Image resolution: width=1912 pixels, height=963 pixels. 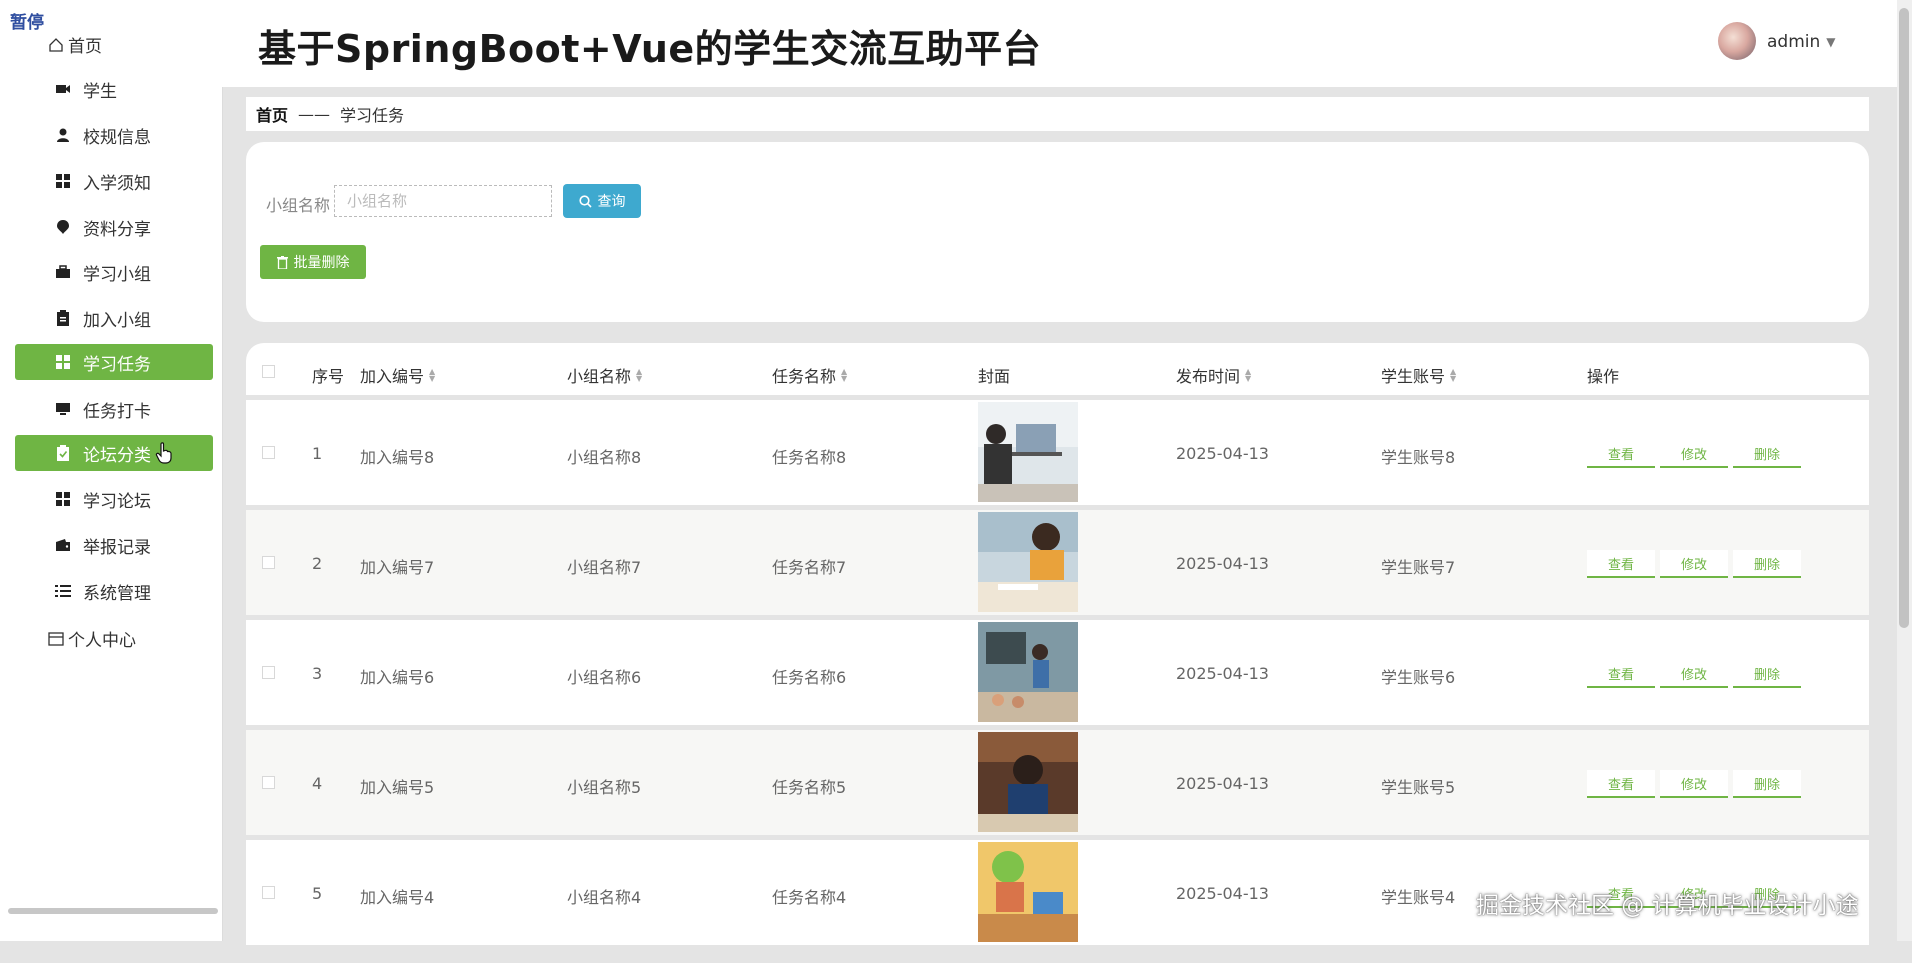 I want to click on sidebar-item-label: 任务打卡, so click(x=117, y=411).